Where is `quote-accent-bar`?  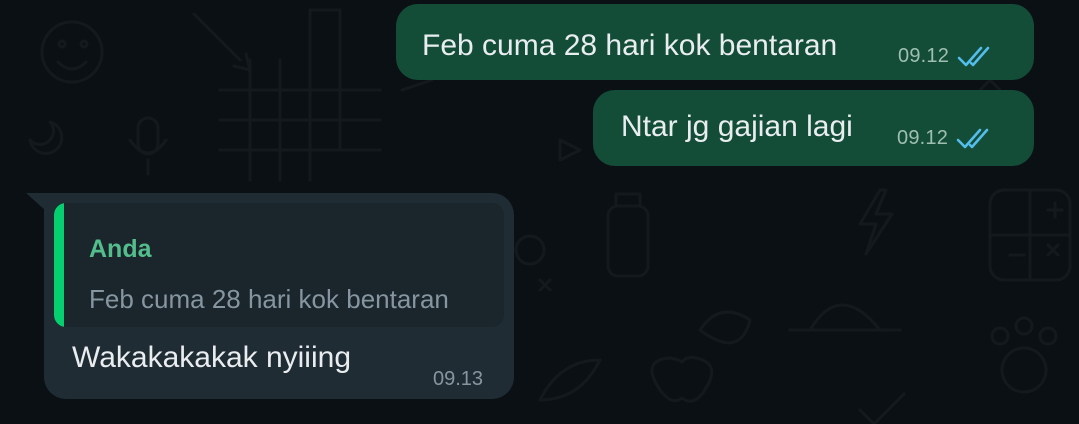
quote-accent-bar is located at coordinates (59, 265).